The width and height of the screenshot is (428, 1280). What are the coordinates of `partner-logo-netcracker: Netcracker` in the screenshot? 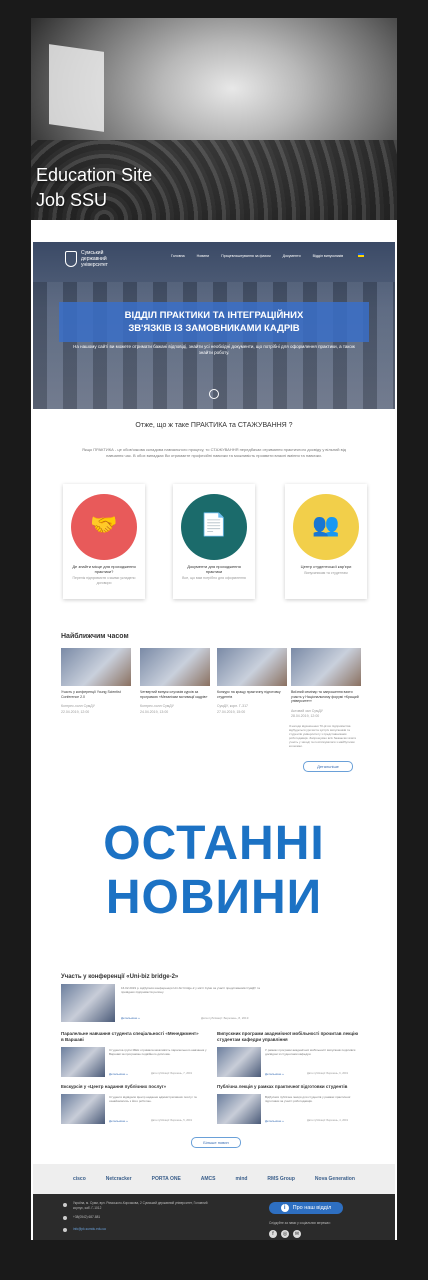 It's located at (119, 1179).